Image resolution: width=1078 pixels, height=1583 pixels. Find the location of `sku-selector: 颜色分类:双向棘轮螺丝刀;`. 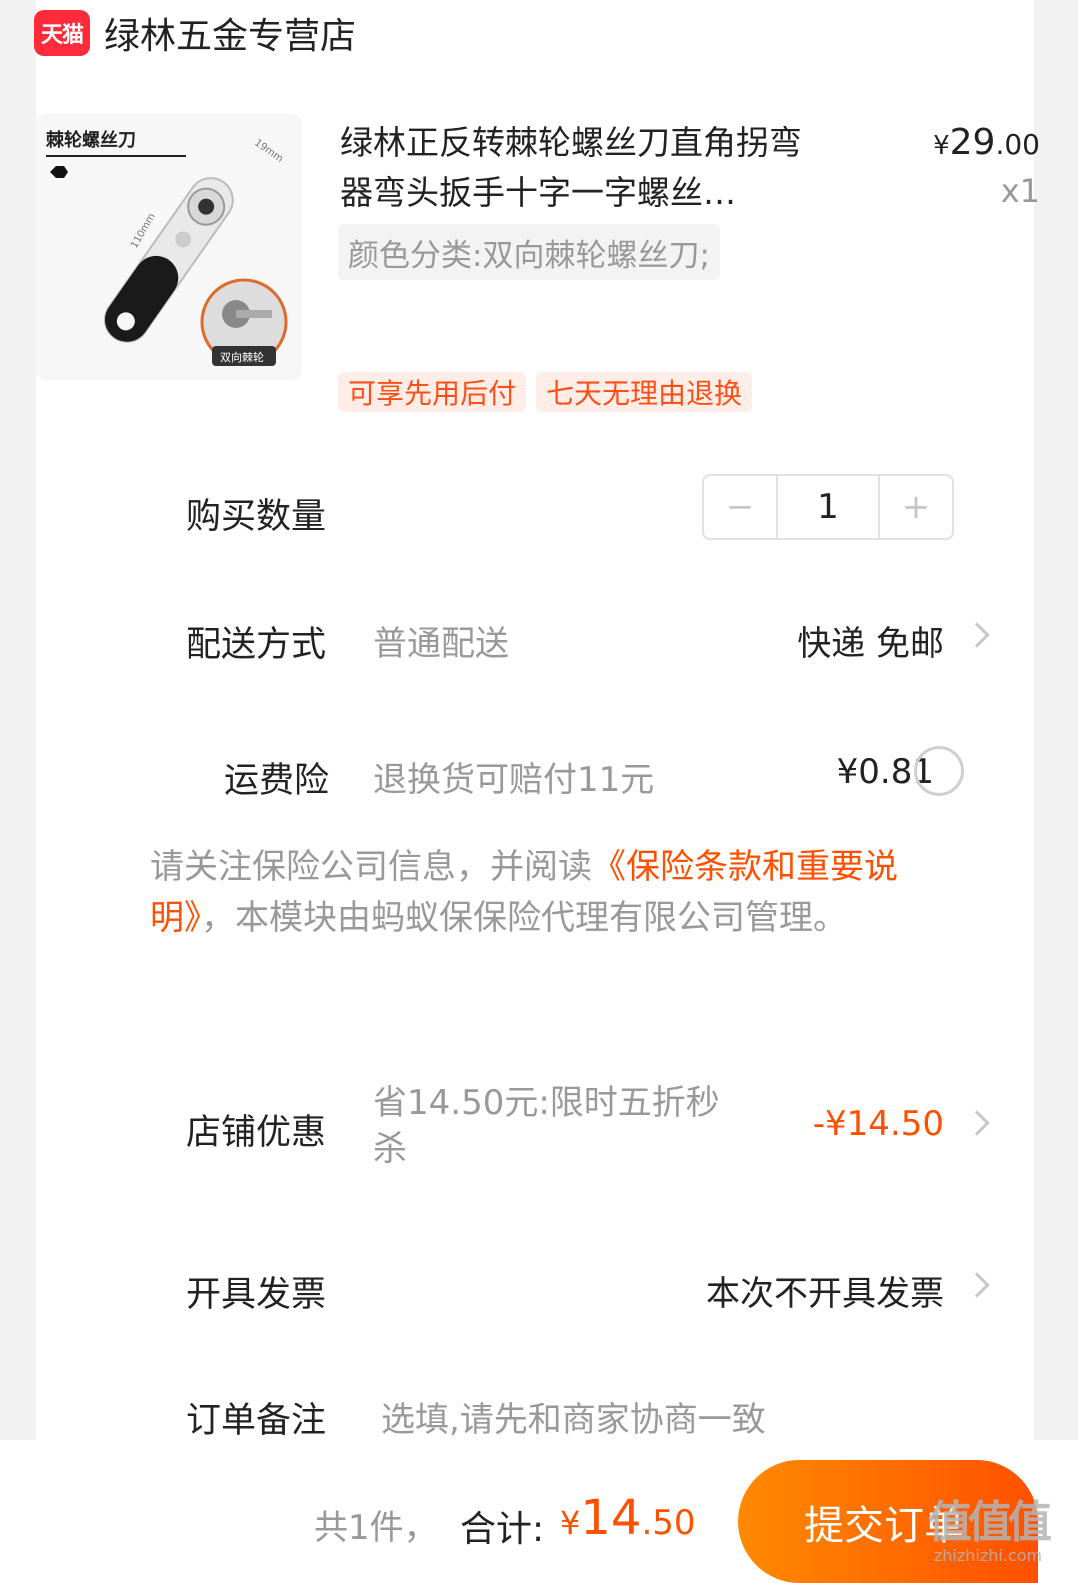

sku-selector: 颜色分类:双向棘轮螺丝刀; is located at coordinates (529, 252).